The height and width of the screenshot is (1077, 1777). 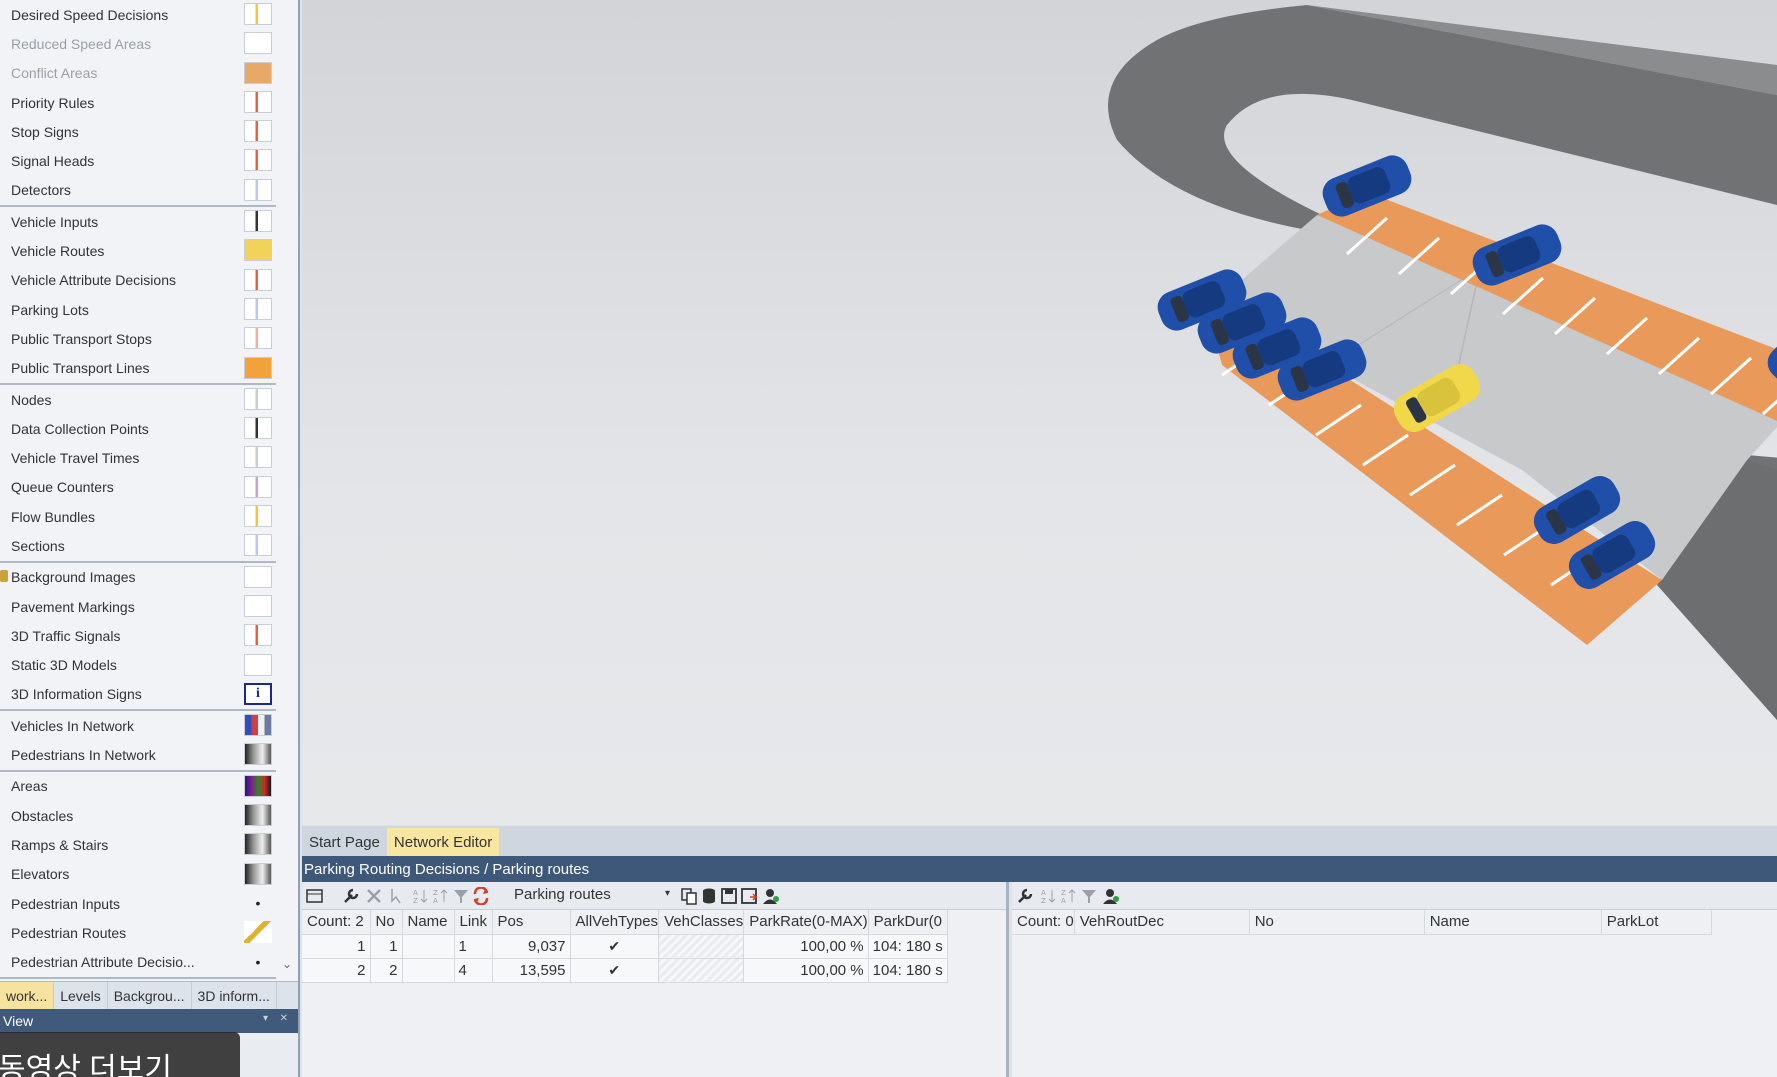 I want to click on table-cell: 104: 180 s, so click(x=908, y=970).